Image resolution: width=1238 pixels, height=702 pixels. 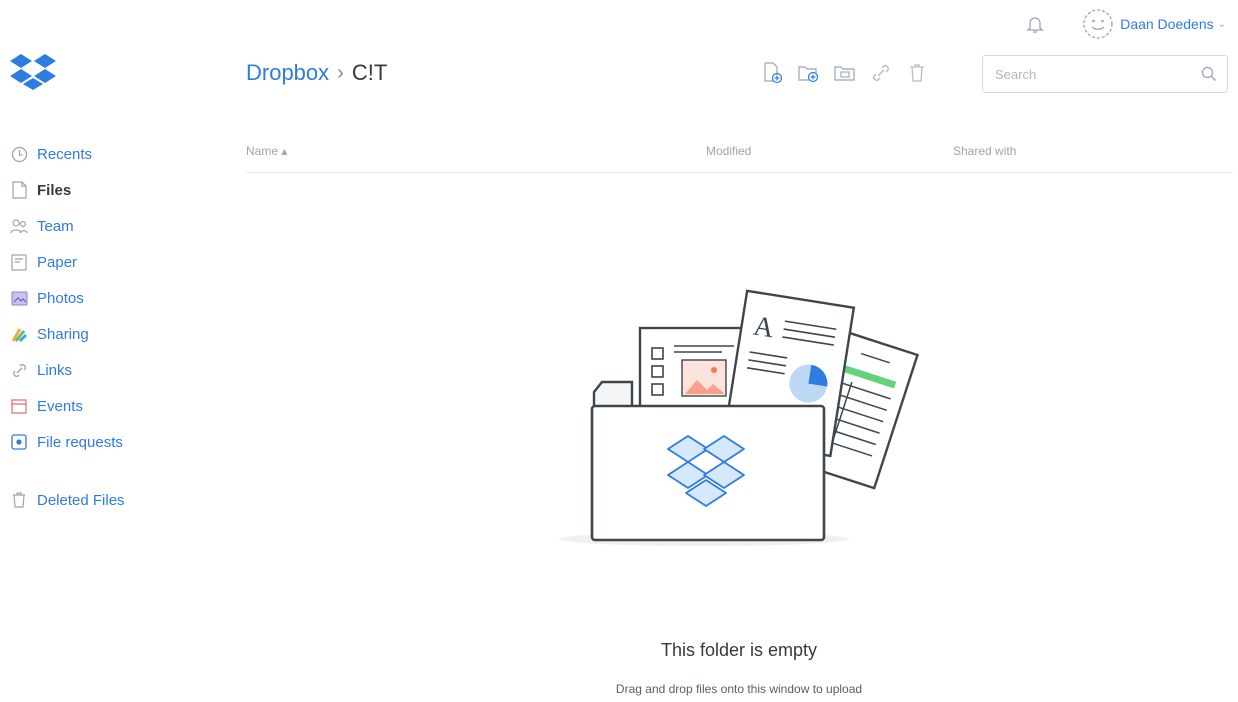 What do you see at coordinates (1098, 24) in the screenshot?
I see `avatar` at bounding box center [1098, 24].